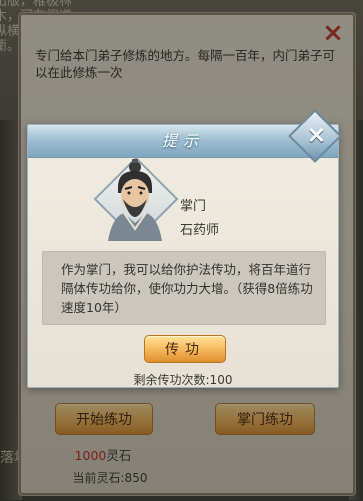  I want to click on remaining-transfers: 剩余传功次数:100, so click(183, 380).